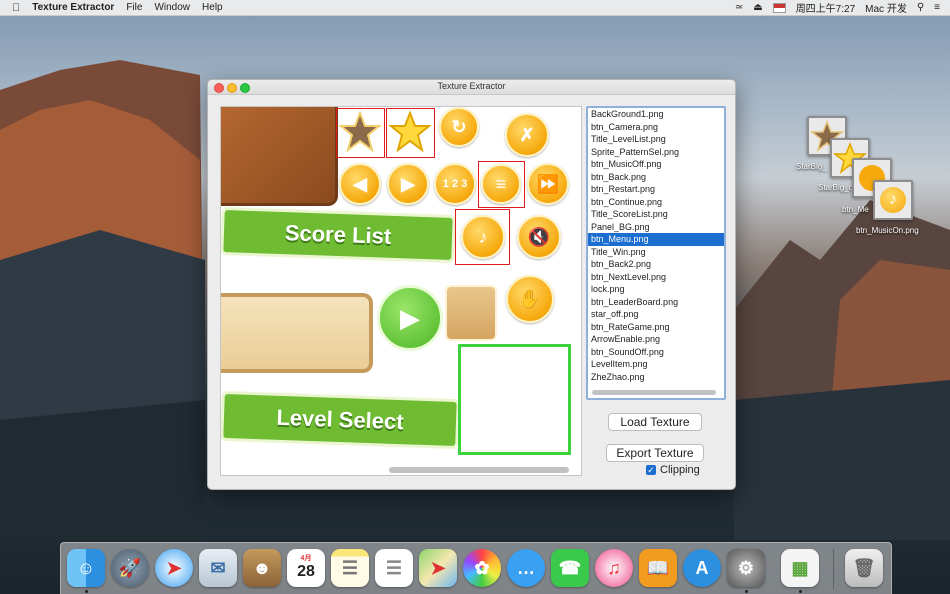 This screenshot has width=950, height=594. Describe the element at coordinates (279, 156) in the screenshot. I see `panel-wood-sprite` at that location.